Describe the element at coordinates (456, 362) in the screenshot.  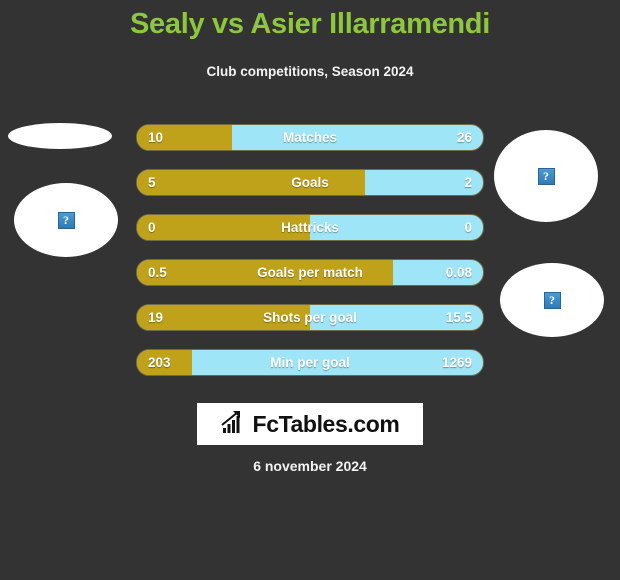
I see `stat-value-right: 1269` at that location.